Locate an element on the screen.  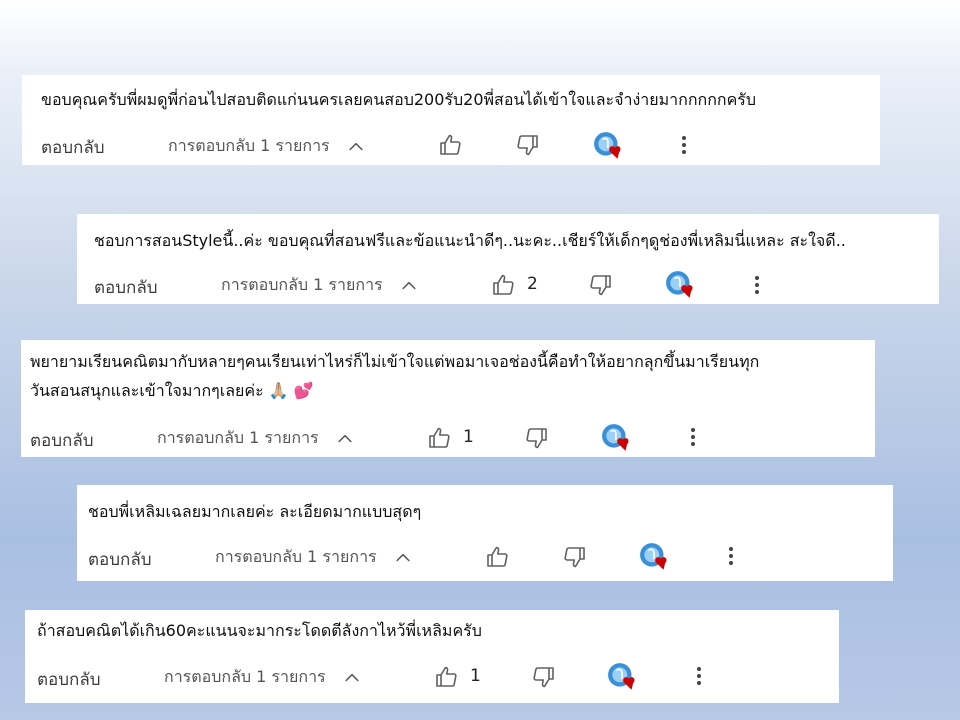
like-count: 2 is located at coordinates (532, 284).